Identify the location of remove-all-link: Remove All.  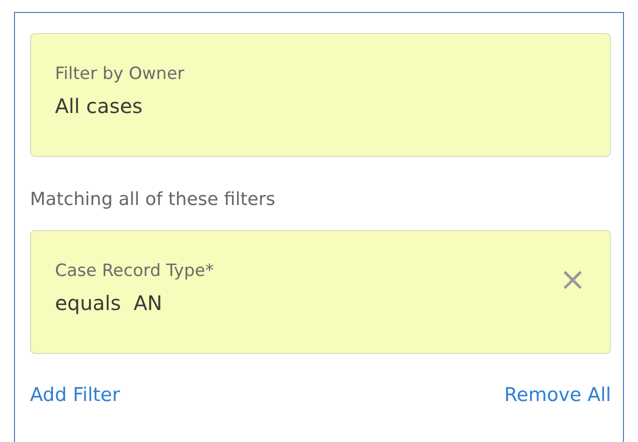
(557, 395).